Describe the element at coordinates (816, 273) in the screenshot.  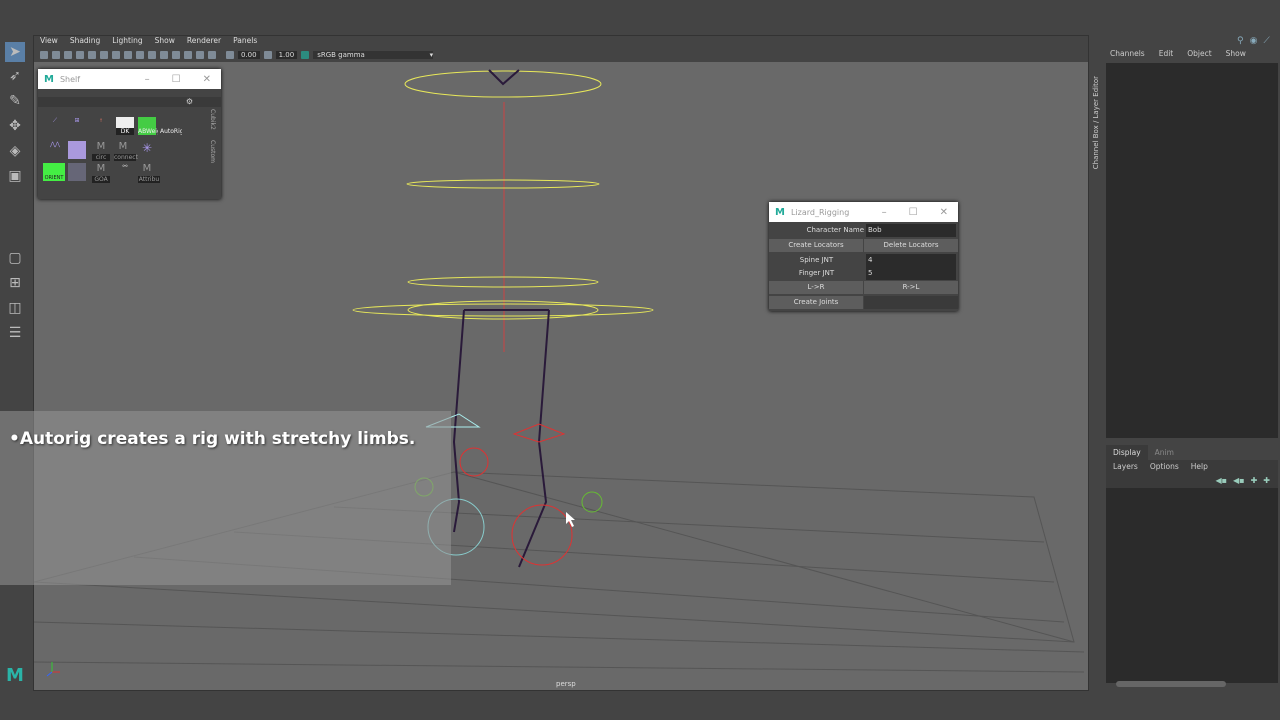
I see `finger-jnt-label: Finger JNT` at that location.